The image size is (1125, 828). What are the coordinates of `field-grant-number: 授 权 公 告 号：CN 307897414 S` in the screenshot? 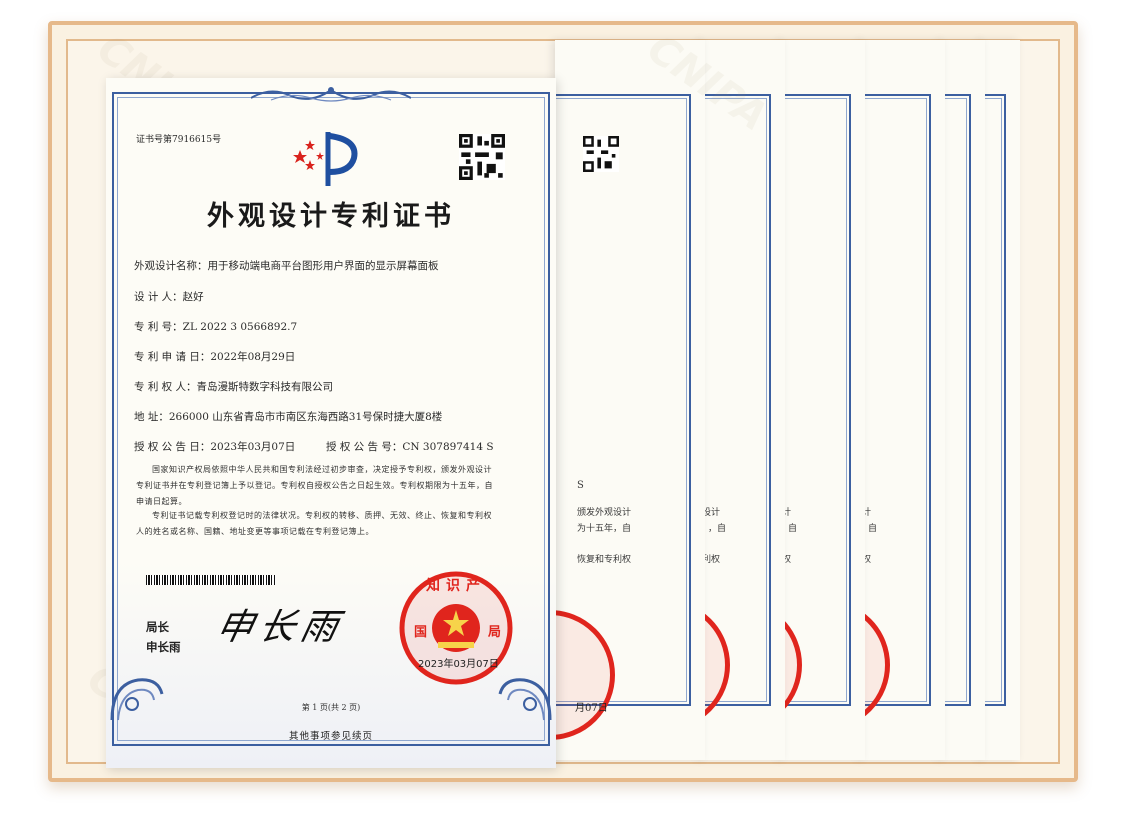 It's located at (410, 447).